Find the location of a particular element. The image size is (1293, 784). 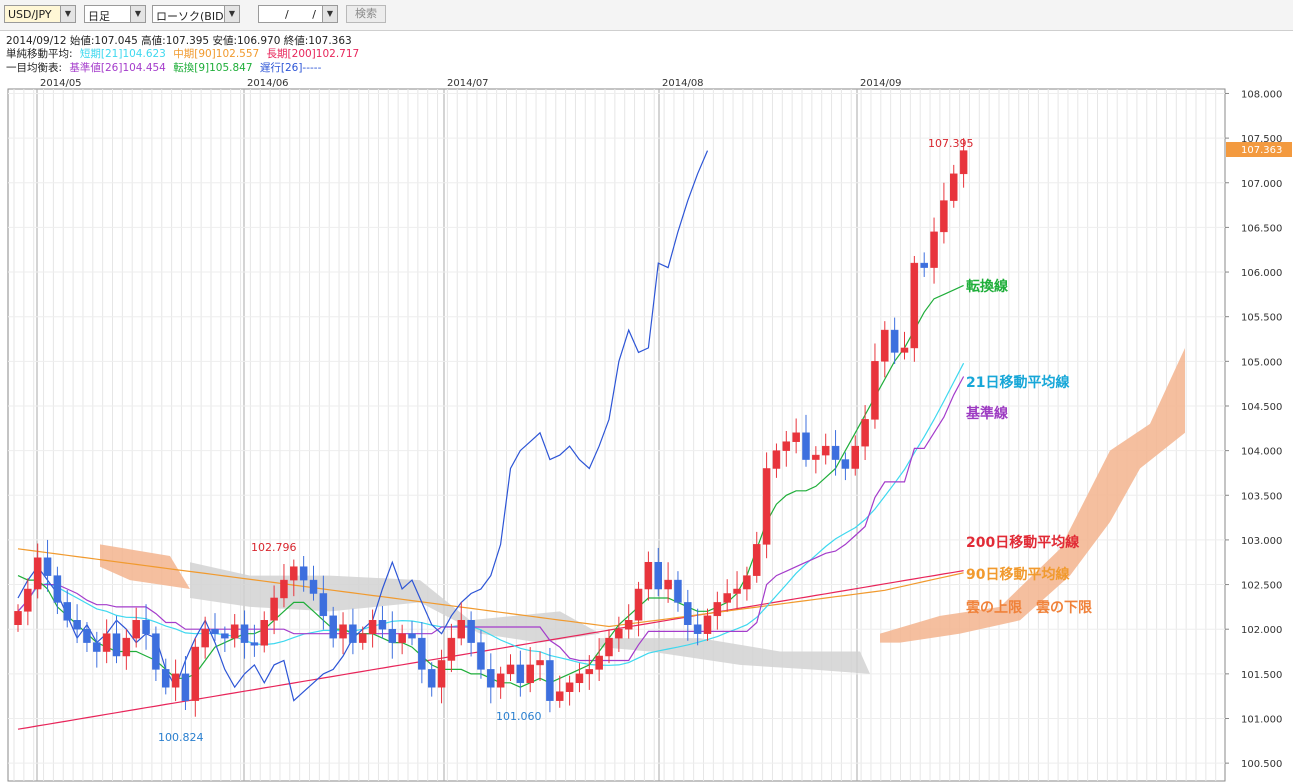

sma21-annotation: 21日移動平均線 is located at coordinates (1018, 383).